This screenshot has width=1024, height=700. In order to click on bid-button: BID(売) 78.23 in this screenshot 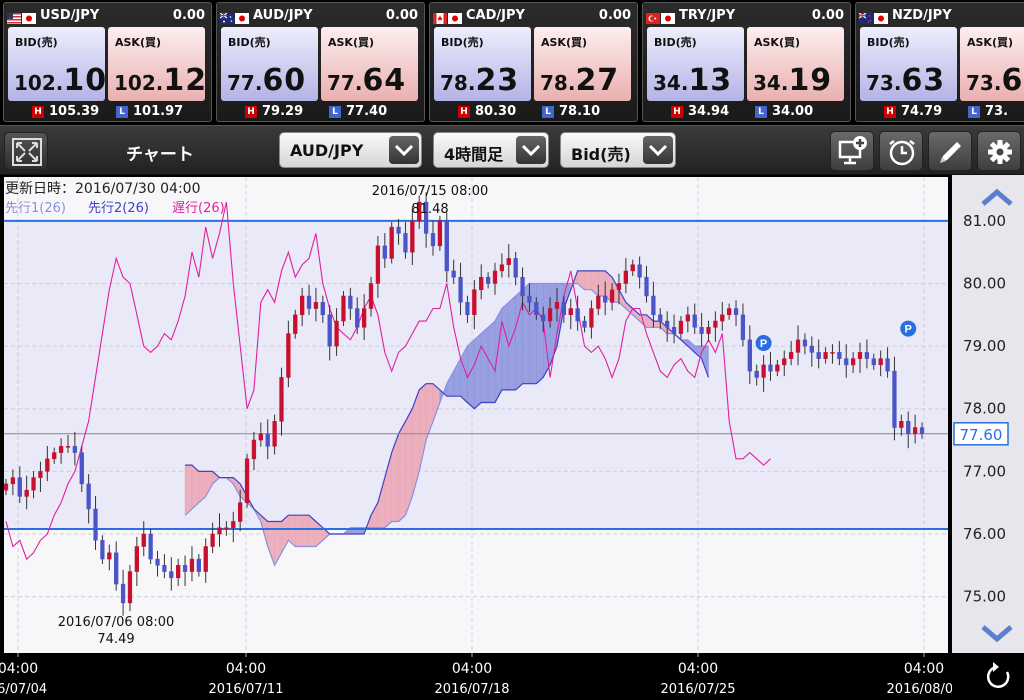, I will do `click(482, 64)`.